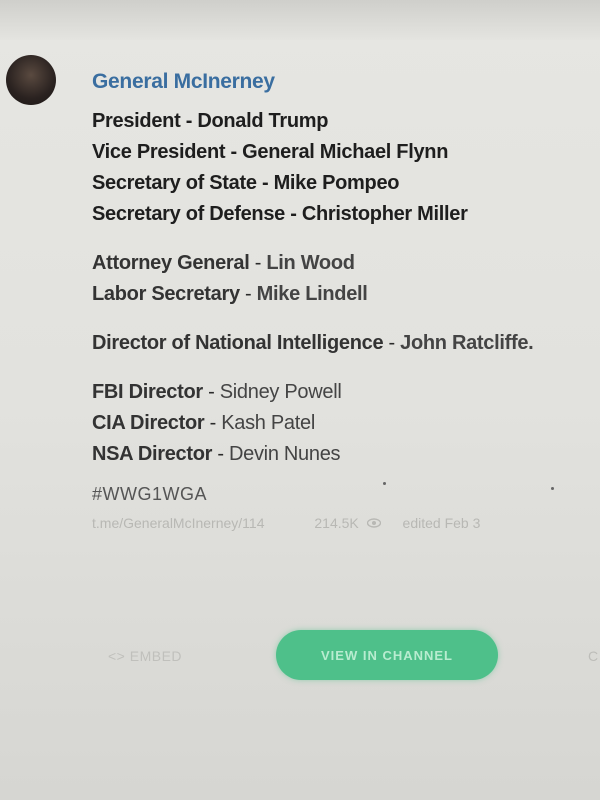 This screenshot has height=800, width=600. I want to click on list-item: FBI Director - Sidney Powell, so click(342, 392).